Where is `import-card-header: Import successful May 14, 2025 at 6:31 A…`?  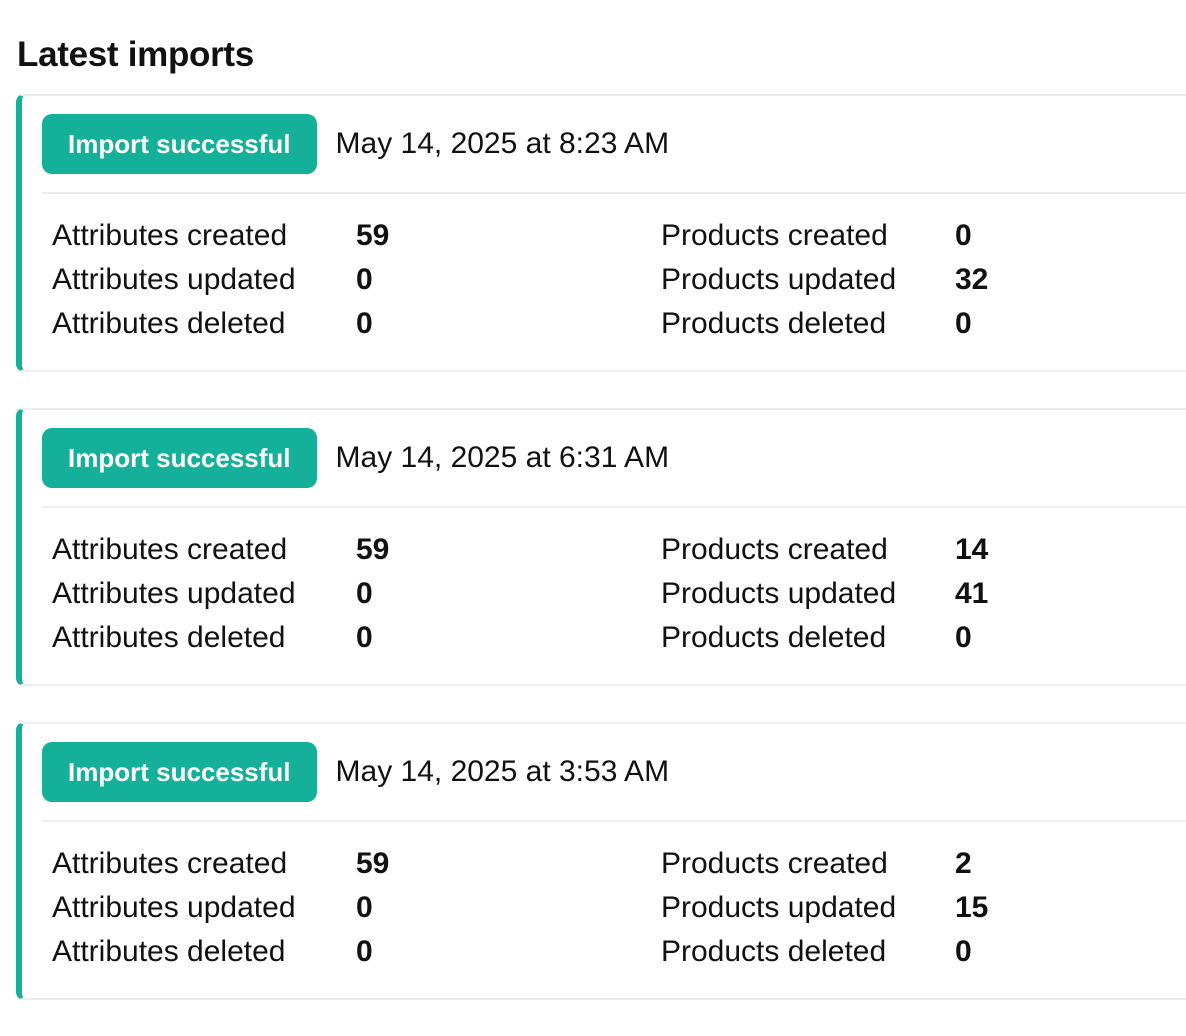 import-card-header: Import successful May 14, 2025 at 6:31 A… is located at coordinates (355, 458).